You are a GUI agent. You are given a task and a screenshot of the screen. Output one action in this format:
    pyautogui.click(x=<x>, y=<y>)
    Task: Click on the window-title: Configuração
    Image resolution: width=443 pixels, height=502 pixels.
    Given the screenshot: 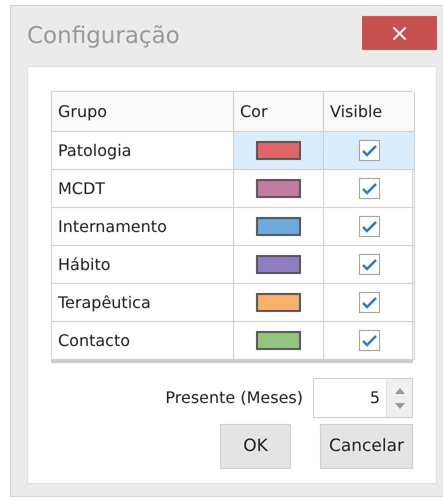 What is the action you would take?
    pyautogui.click(x=103, y=36)
    